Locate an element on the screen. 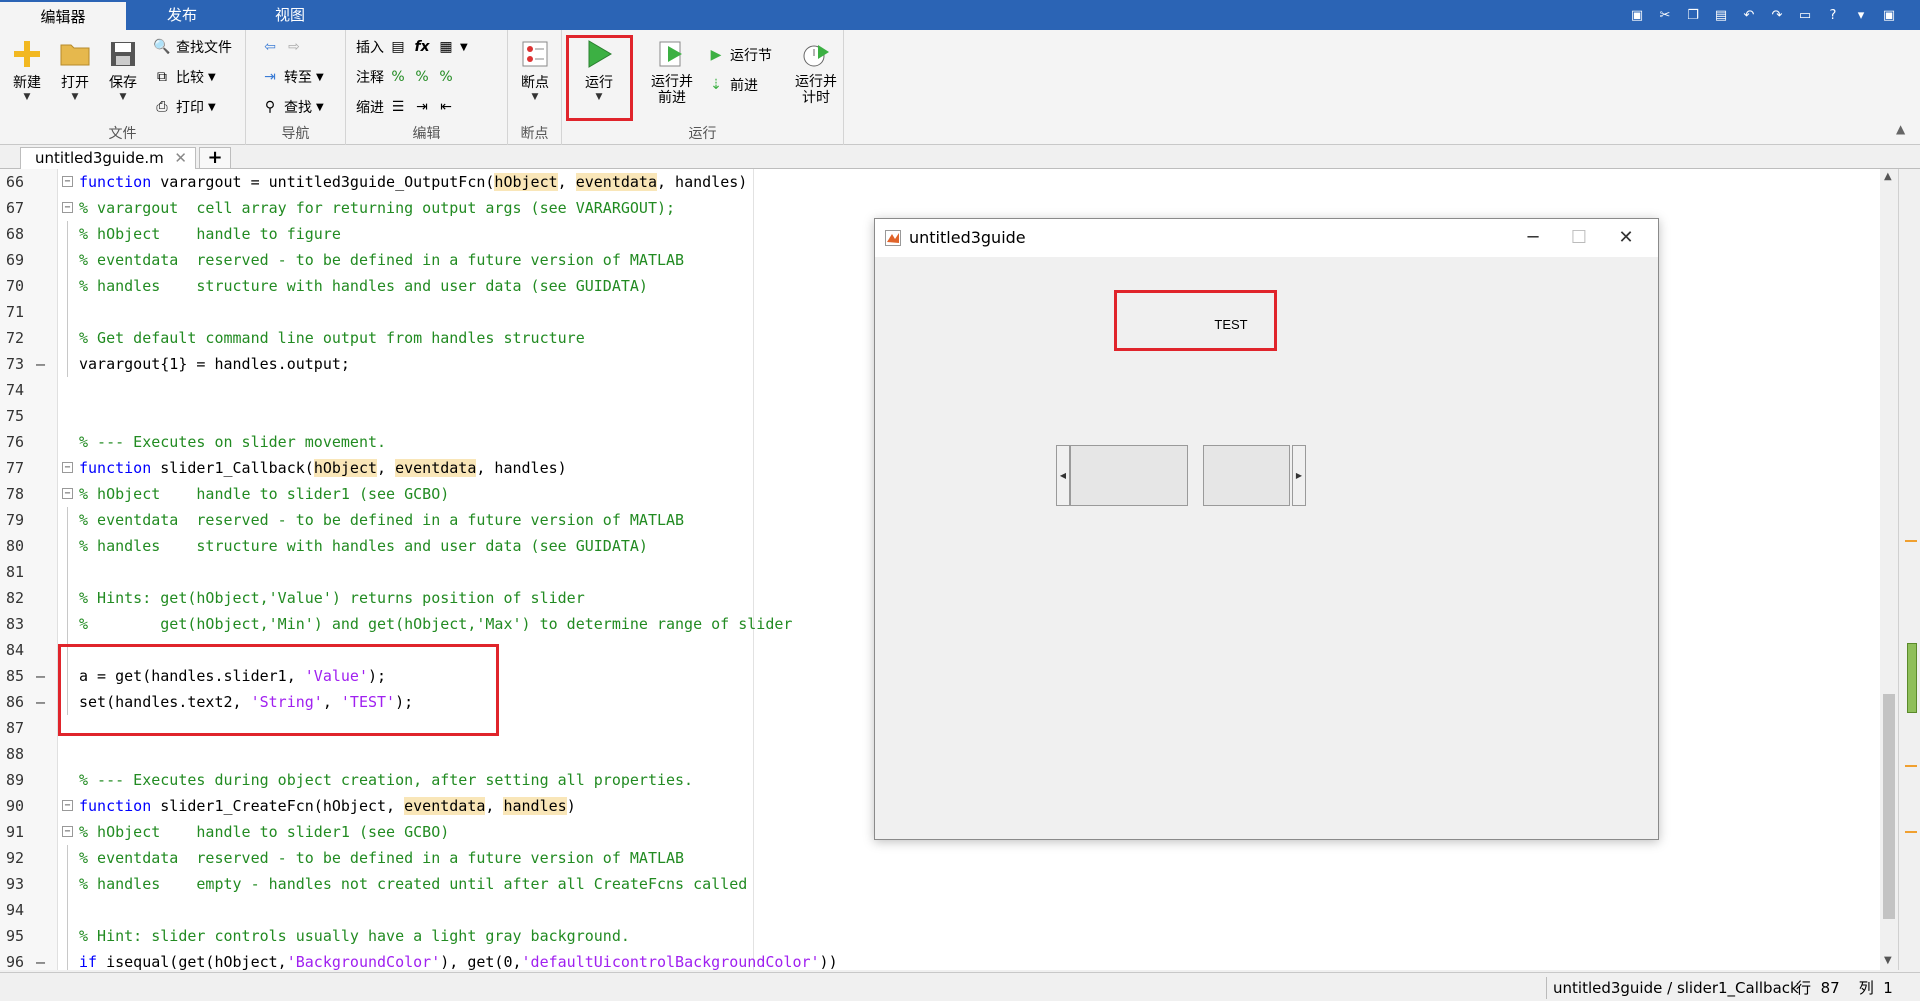 This screenshot has height=1001, width=1920. back-forward-buttons: ⇦ ⇨ is located at coordinates (282, 47).